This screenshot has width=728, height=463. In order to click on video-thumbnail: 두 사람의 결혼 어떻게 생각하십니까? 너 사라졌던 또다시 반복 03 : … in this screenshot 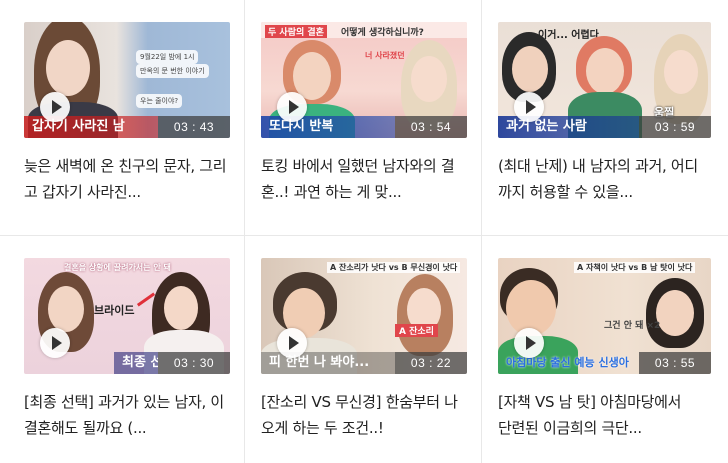, I will do `click(364, 80)`.